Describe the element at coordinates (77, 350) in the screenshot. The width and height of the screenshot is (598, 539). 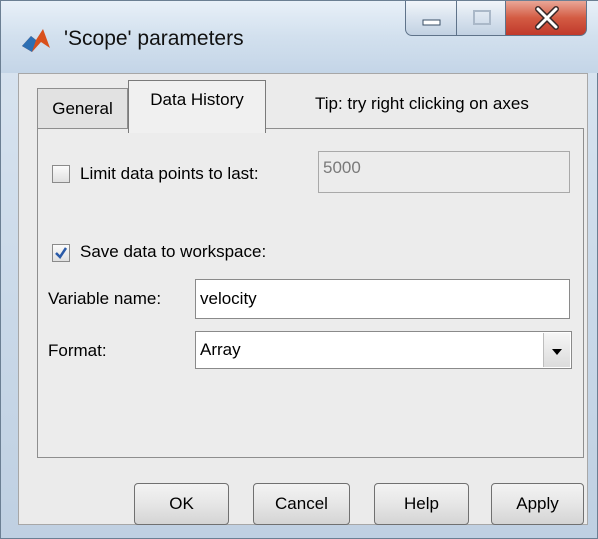
I see `format-label: Format:` at that location.